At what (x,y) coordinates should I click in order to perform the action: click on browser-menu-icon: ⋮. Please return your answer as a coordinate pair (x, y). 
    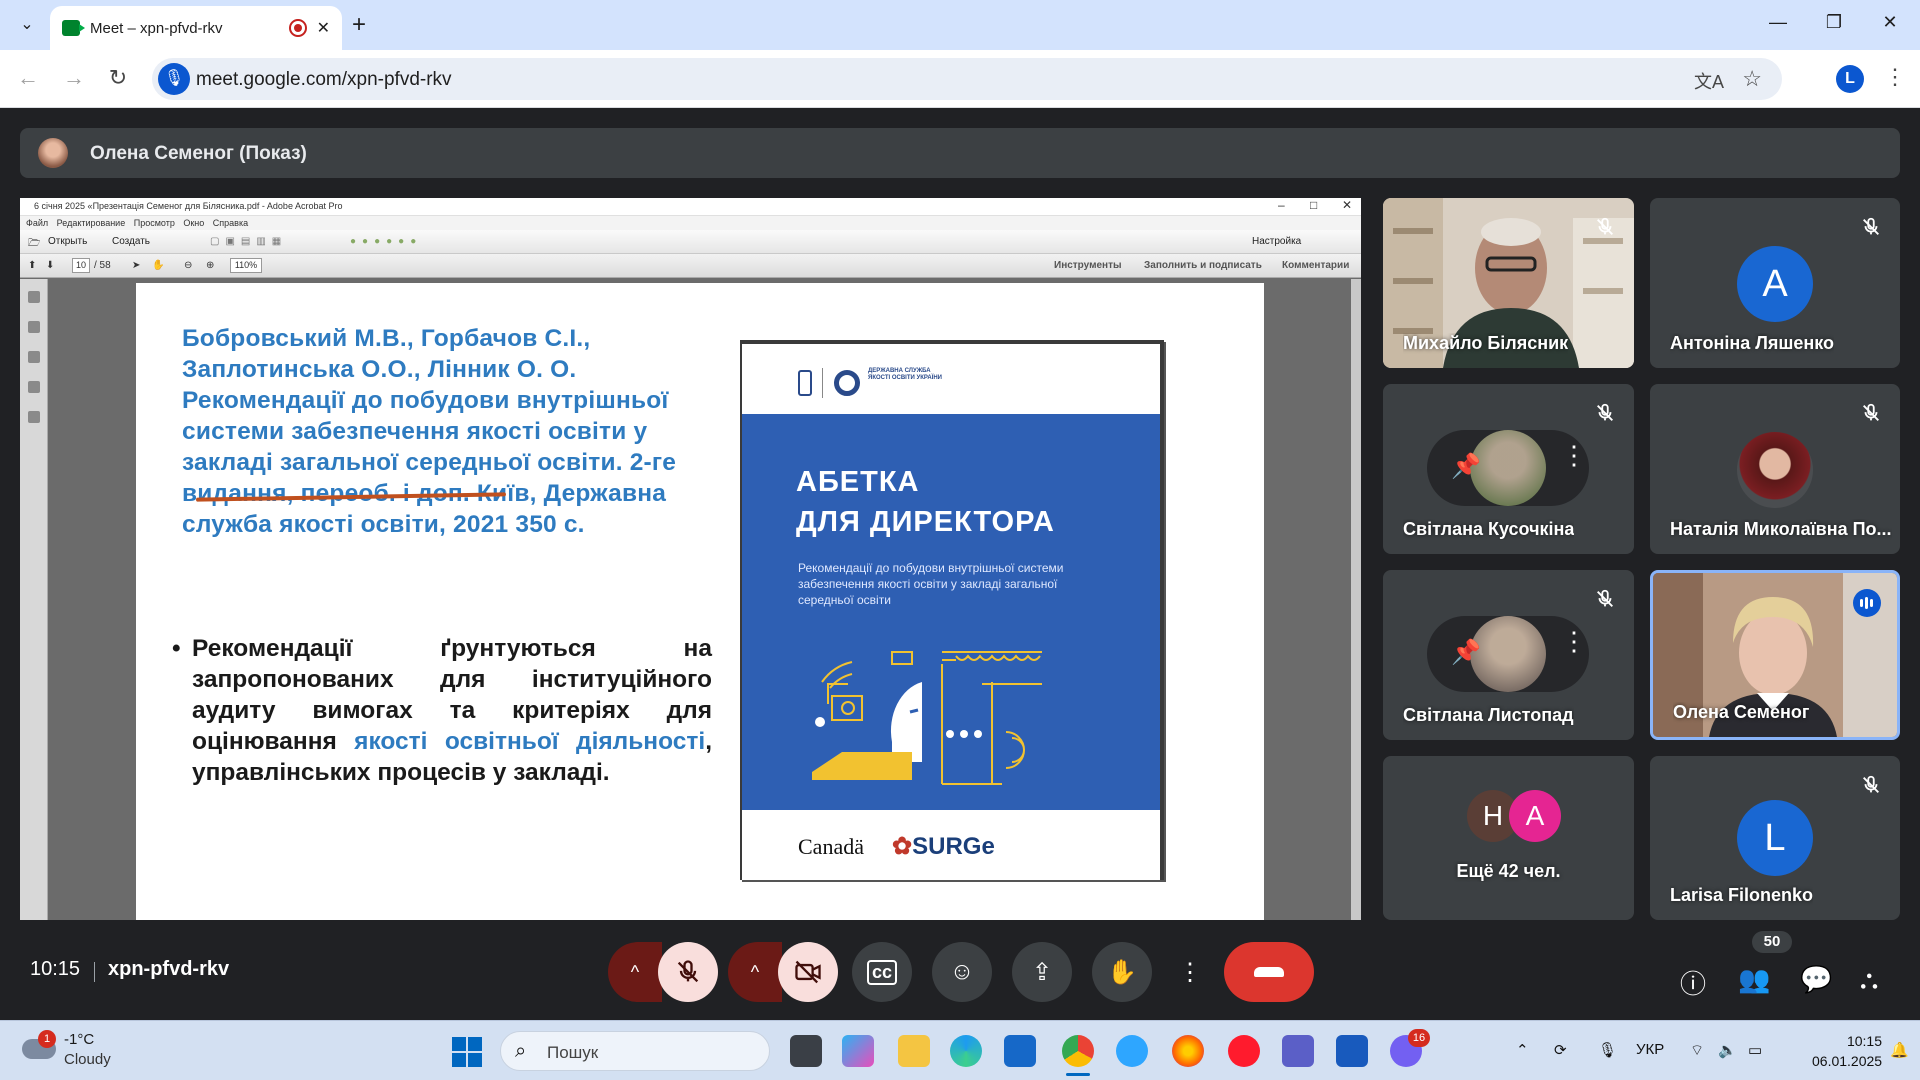
    Looking at the image, I should click on (1895, 77).